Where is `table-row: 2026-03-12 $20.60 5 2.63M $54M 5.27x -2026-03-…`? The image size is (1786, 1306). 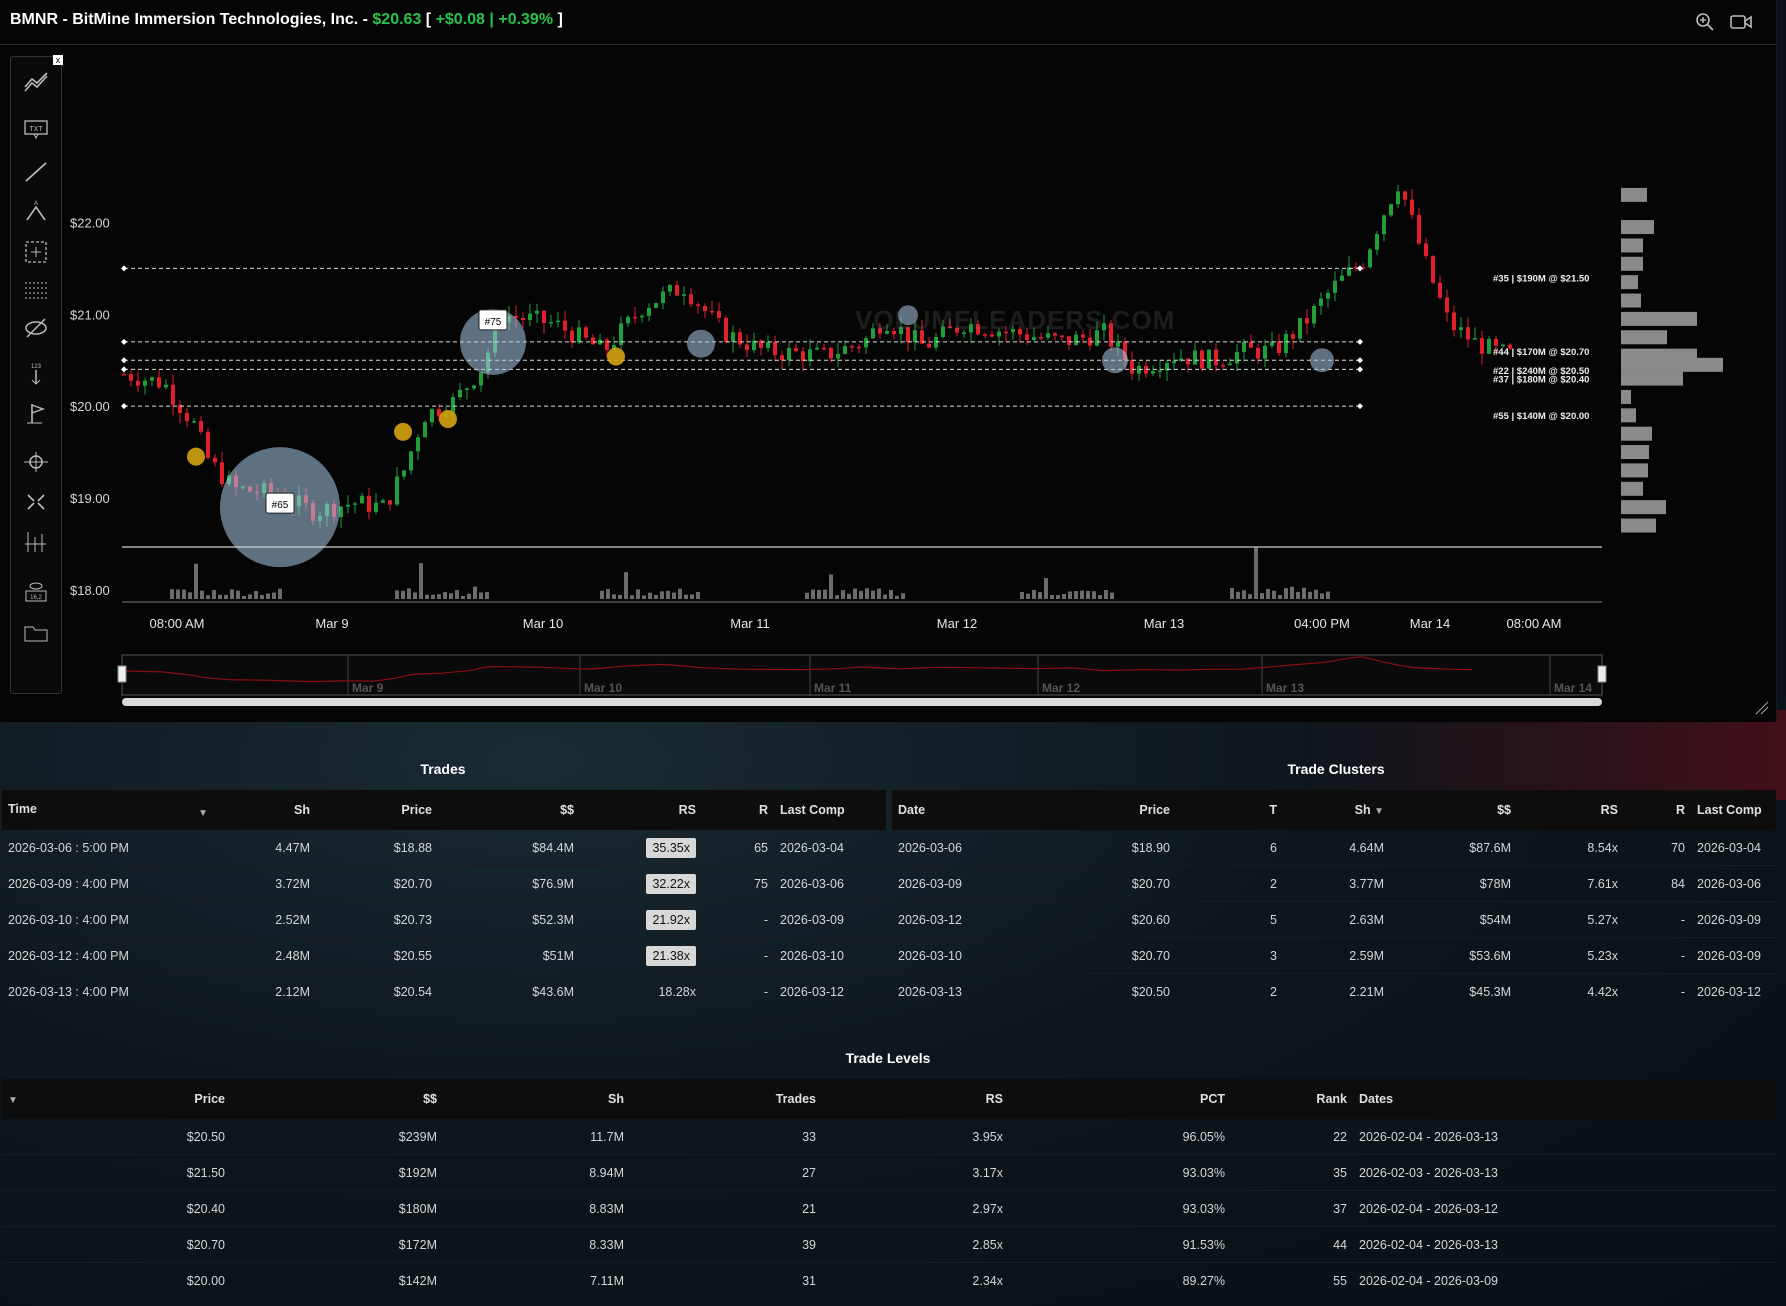
table-row: 2026-03-12 $20.60 5 2.63M $54M 5.27x -2026-03-… is located at coordinates (1334, 919).